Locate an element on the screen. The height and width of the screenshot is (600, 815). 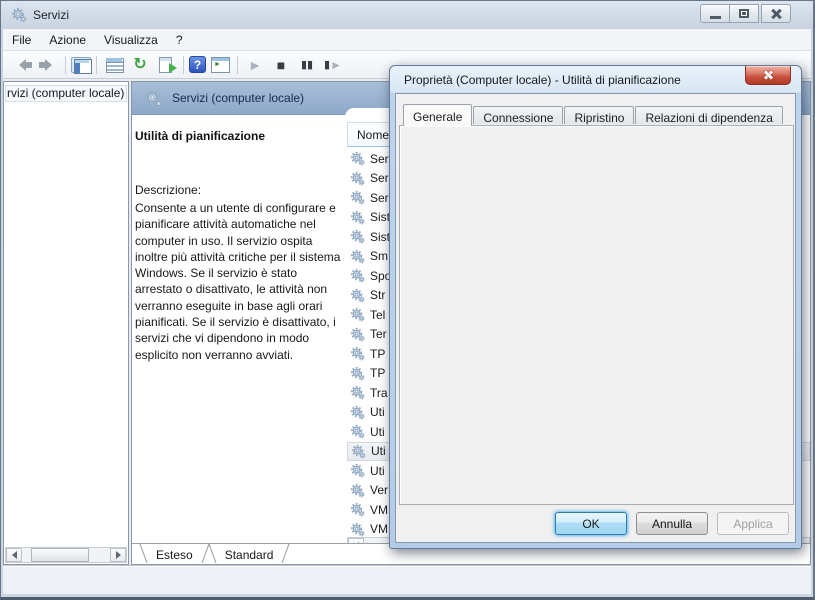
restart-service-icon is located at coordinates (333, 65).